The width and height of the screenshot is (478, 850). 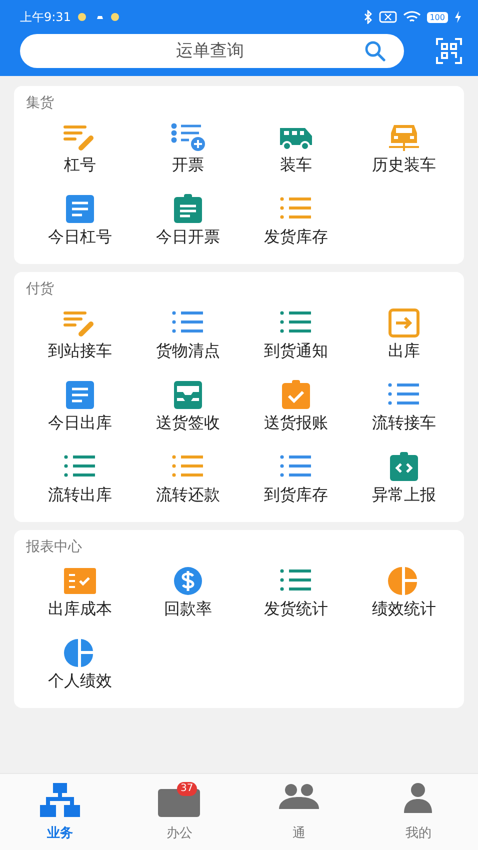 I want to click on section-title: 集货, so click(x=40, y=103).